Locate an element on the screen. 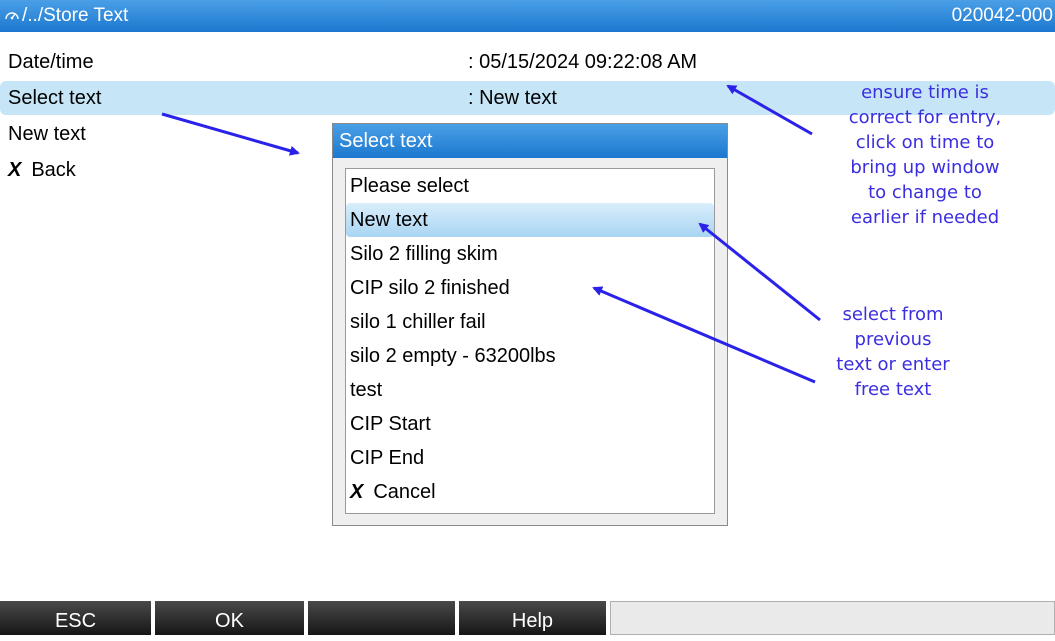 The image size is (1055, 641). back-x-icon: X is located at coordinates (15, 170).